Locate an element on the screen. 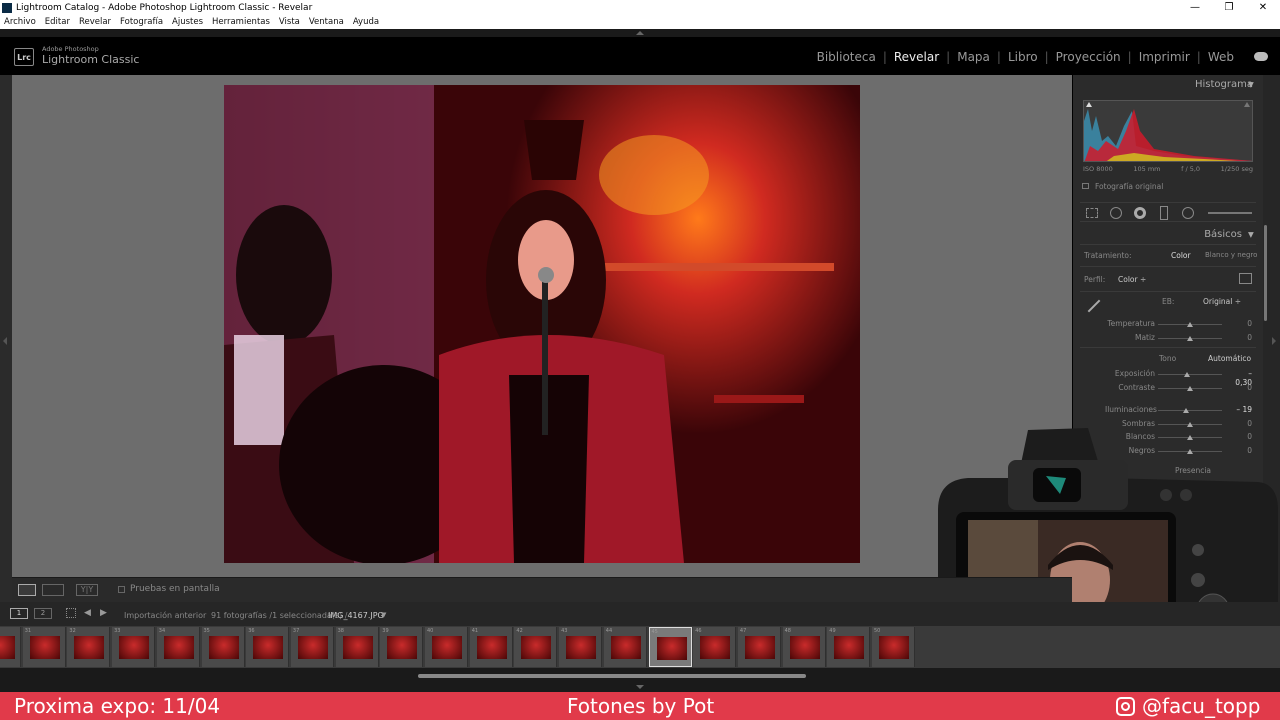  filmstrip-thumbnail: 38 is located at coordinates (357, 647).